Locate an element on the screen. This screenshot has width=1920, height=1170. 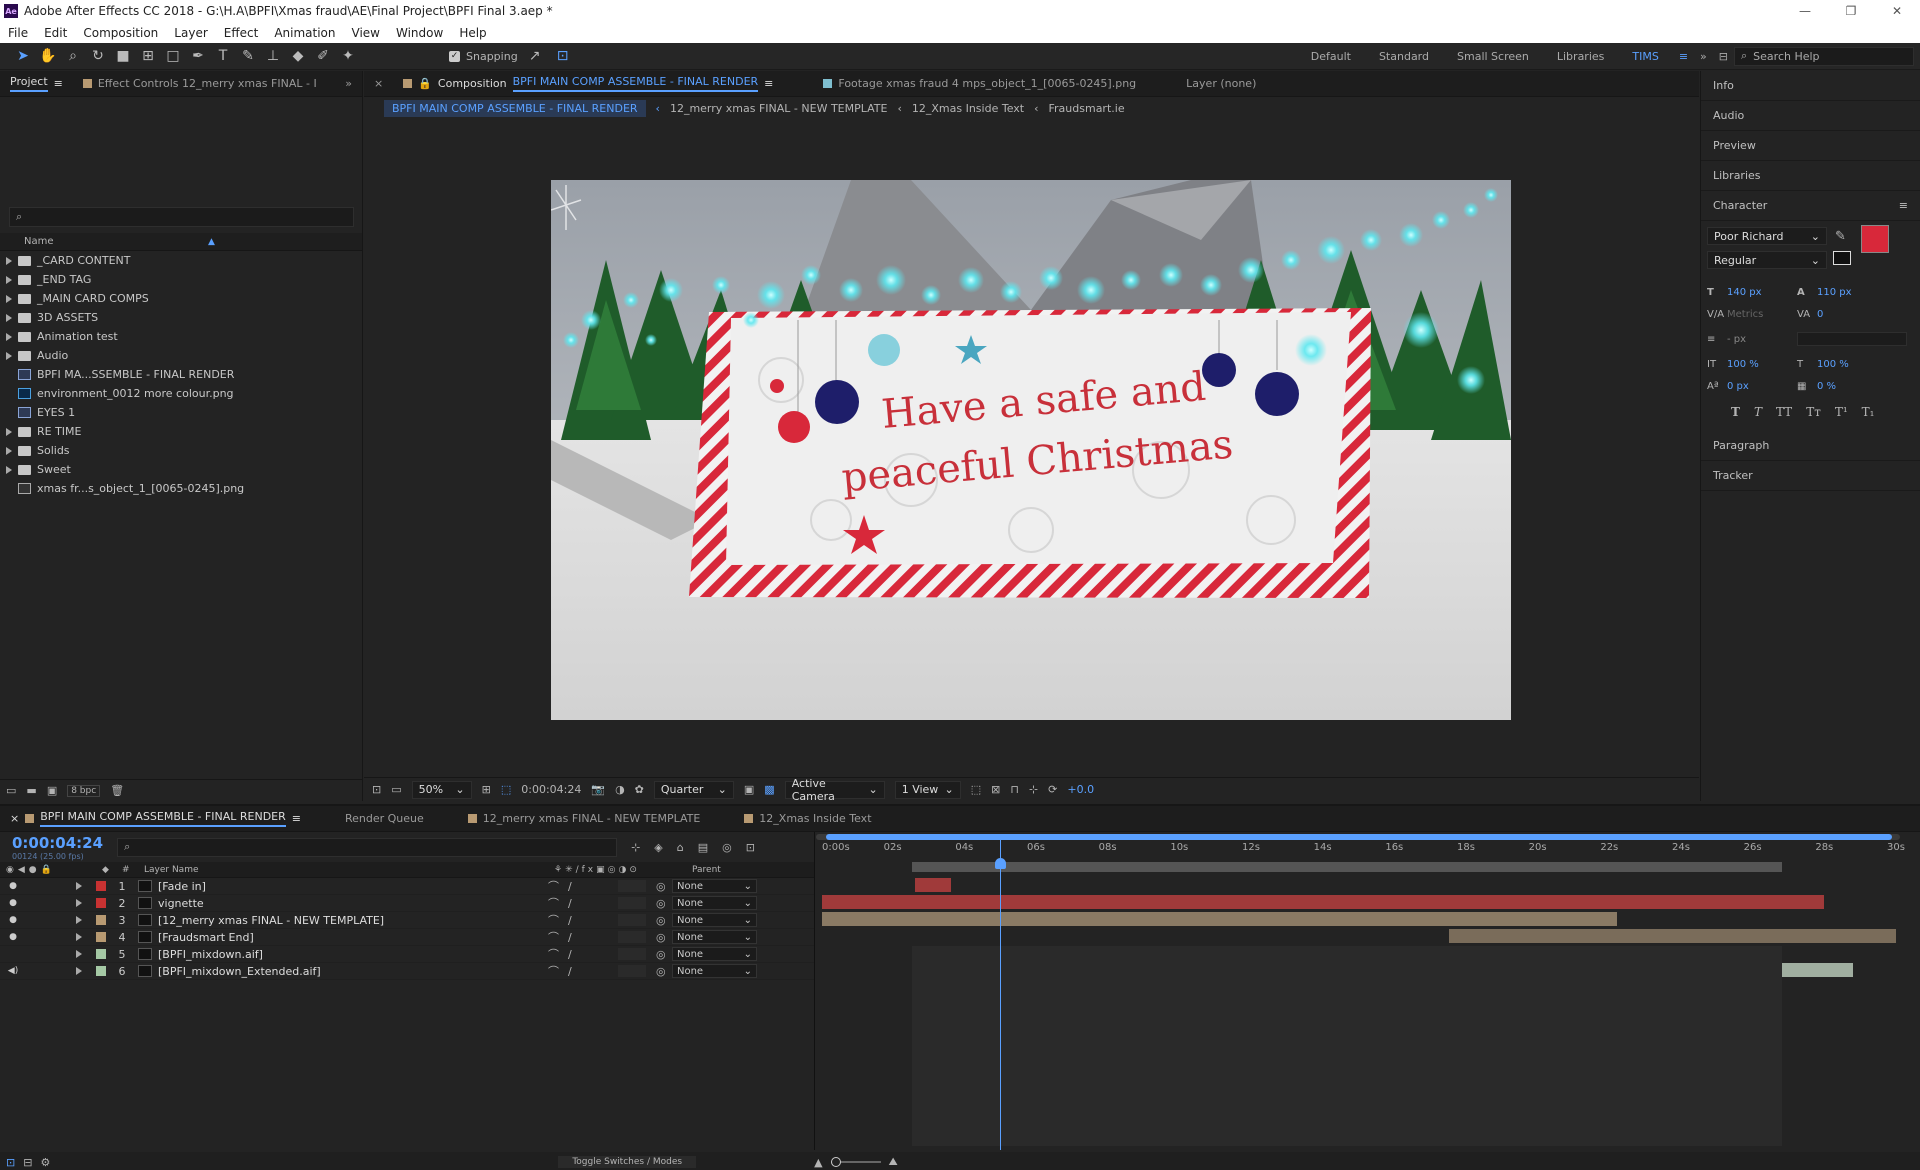
delete-icon: 🗑 is located at coordinates (117, 790).